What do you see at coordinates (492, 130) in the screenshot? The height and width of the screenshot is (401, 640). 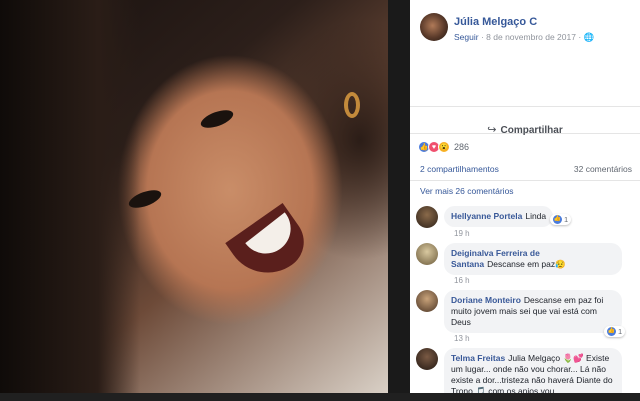 I see `share-arrow-icon: ↪` at bounding box center [492, 130].